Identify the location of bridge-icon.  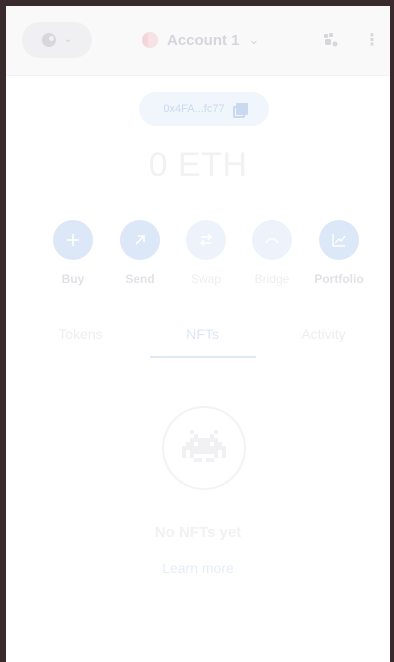
(272, 240).